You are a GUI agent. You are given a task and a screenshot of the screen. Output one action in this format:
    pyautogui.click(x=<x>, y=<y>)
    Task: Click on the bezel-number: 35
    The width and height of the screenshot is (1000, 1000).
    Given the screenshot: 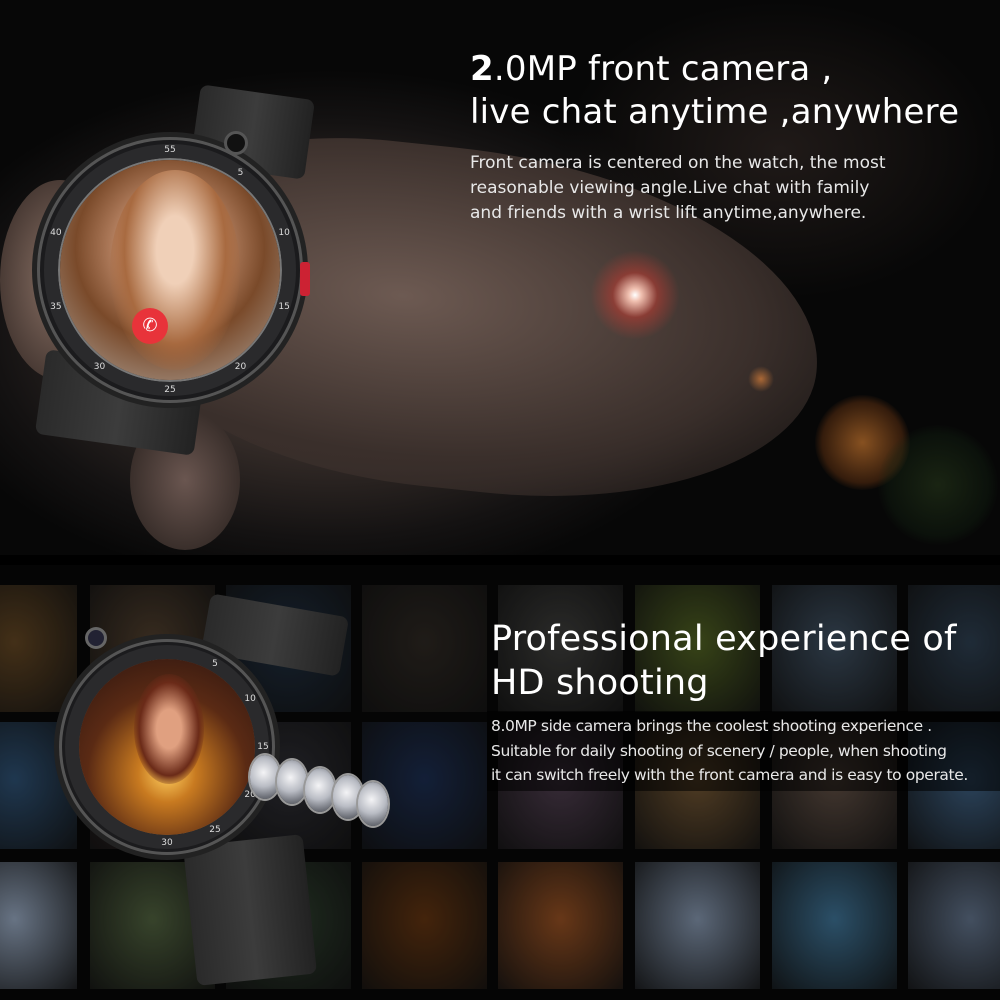 What is the action you would take?
    pyautogui.click(x=56, y=307)
    